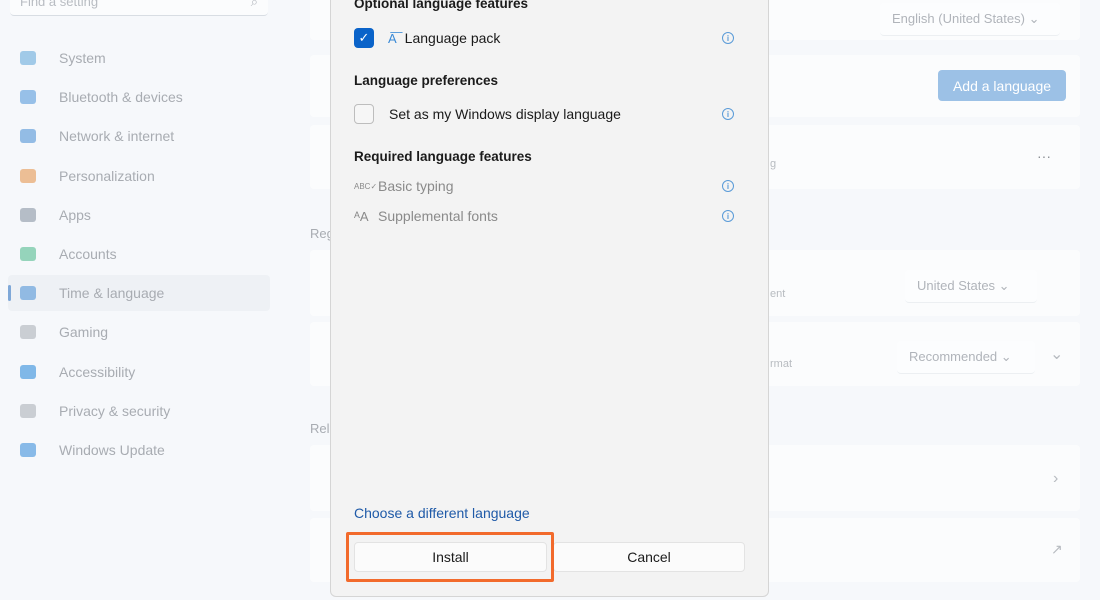 This screenshot has height=600, width=1100. What do you see at coordinates (115, 410) in the screenshot?
I see `sidebar-item-label: Privacy & security` at bounding box center [115, 410].